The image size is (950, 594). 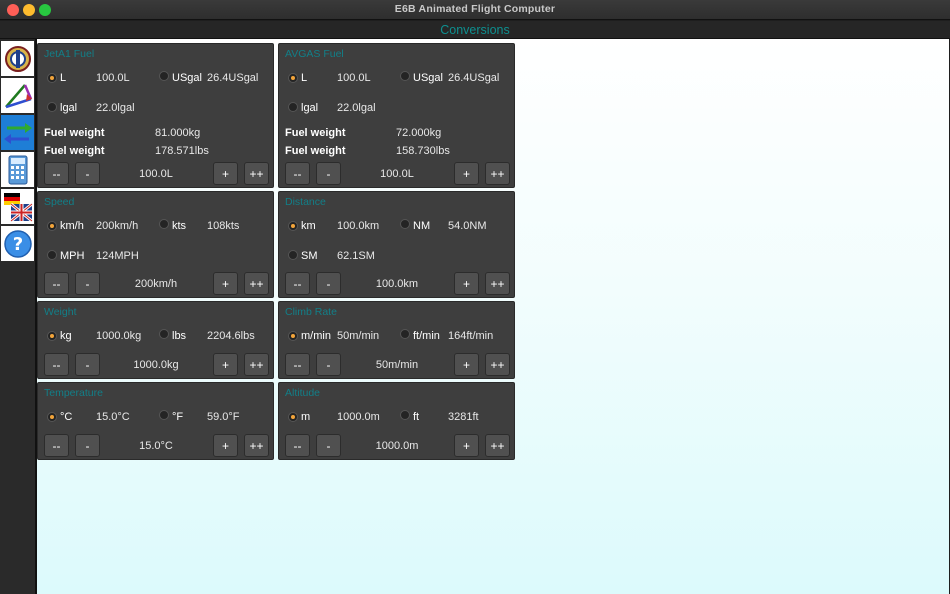 I want to click on unit-label: °F, so click(x=178, y=417).